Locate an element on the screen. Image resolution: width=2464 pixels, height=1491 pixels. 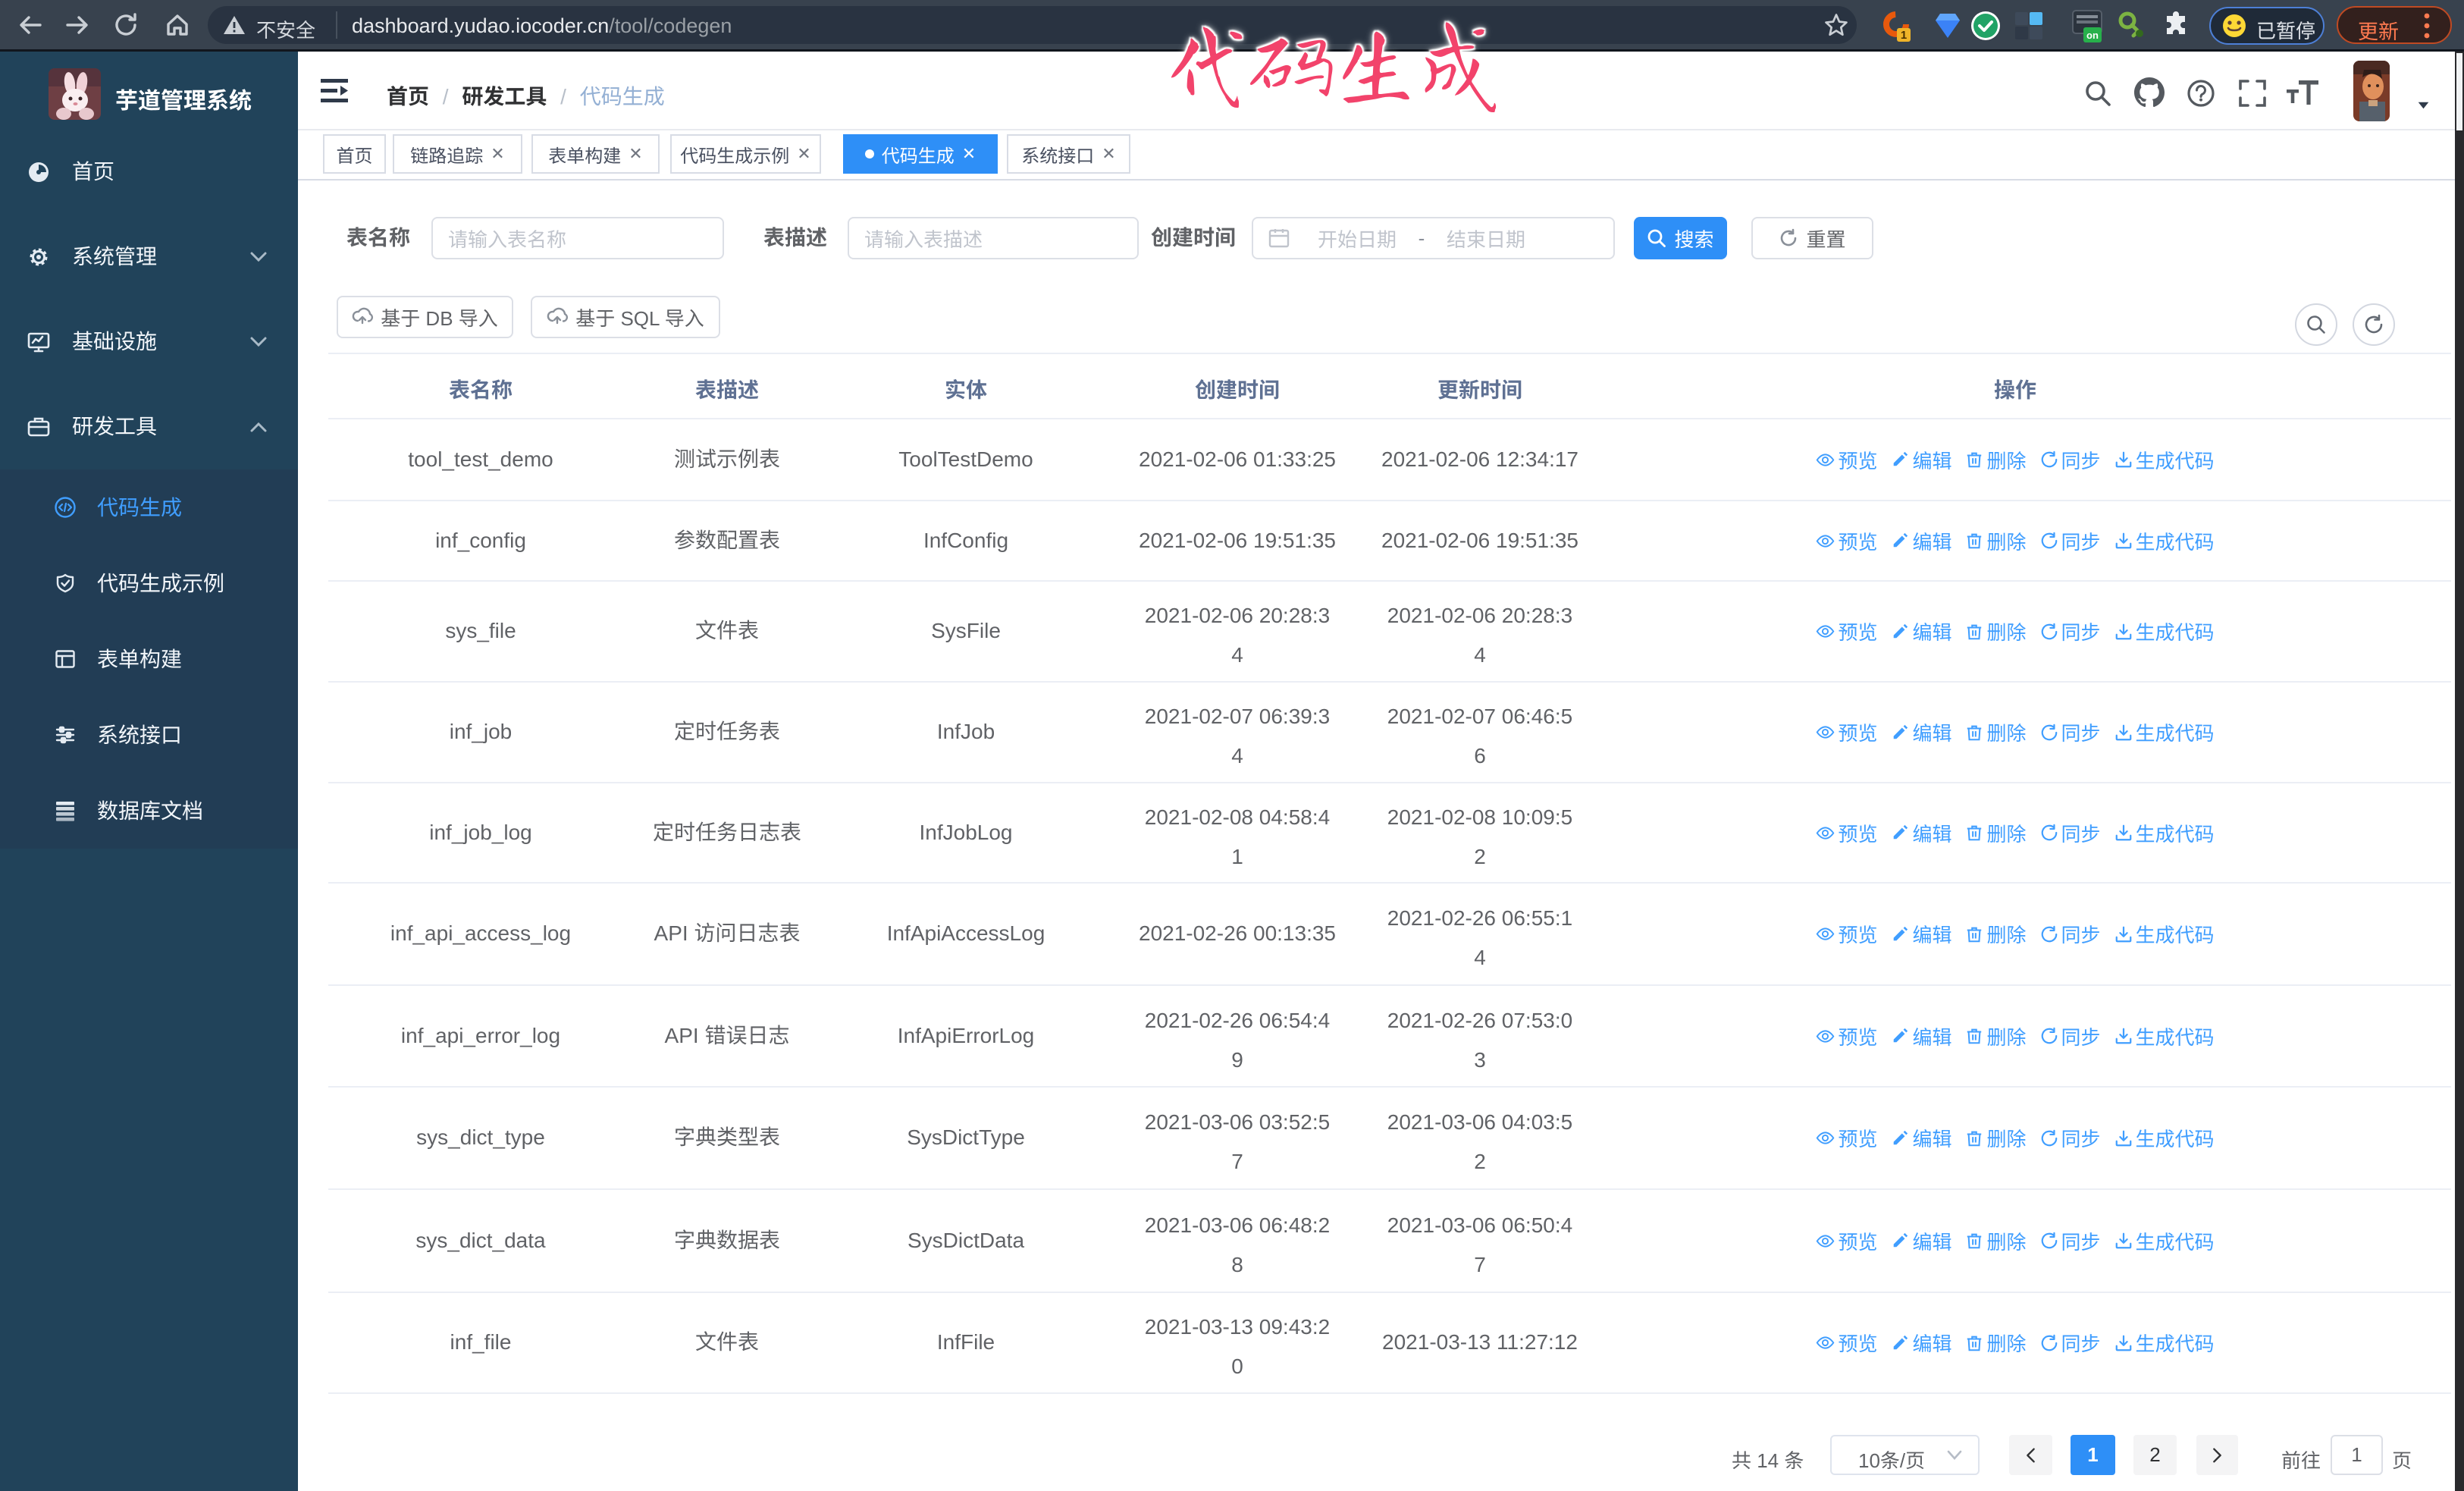
svg-text: on is located at coordinates (2093, 35).